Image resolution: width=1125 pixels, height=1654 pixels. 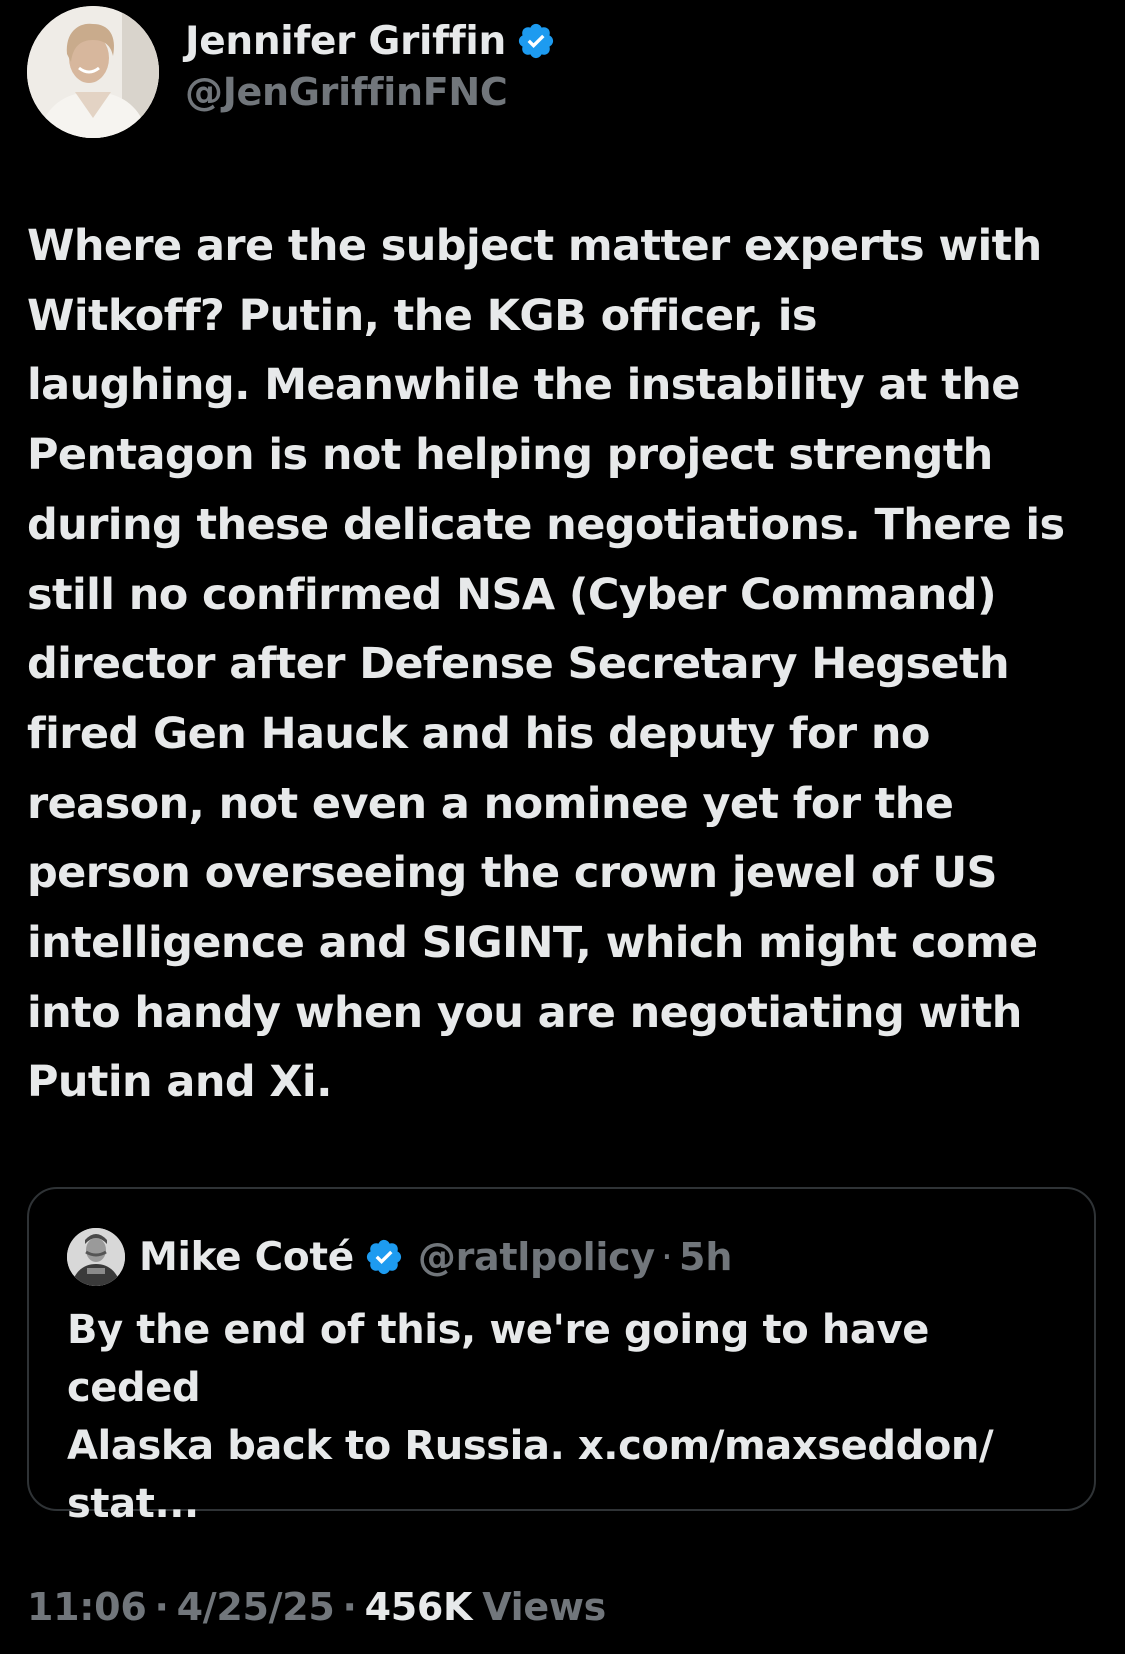 I want to click on views-count: 456K, so click(x=418, y=1607).